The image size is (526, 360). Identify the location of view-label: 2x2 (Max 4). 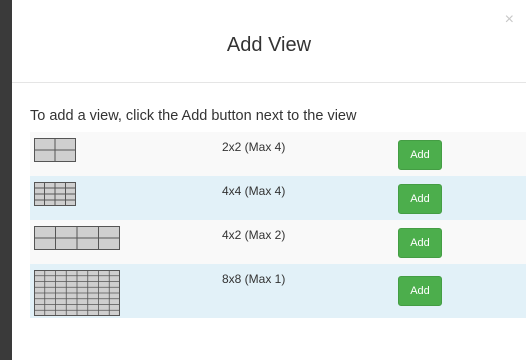
(254, 147).